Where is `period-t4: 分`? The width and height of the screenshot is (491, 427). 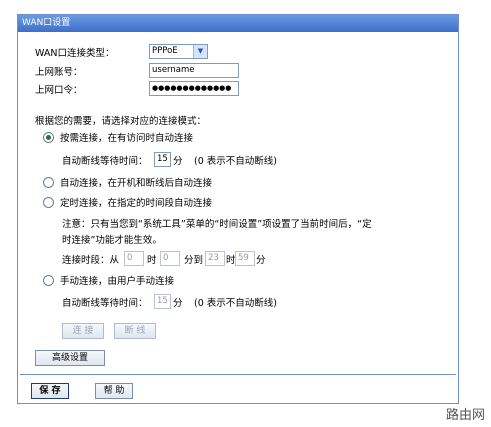
period-t4: 分 is located at coordinates (261, 260).